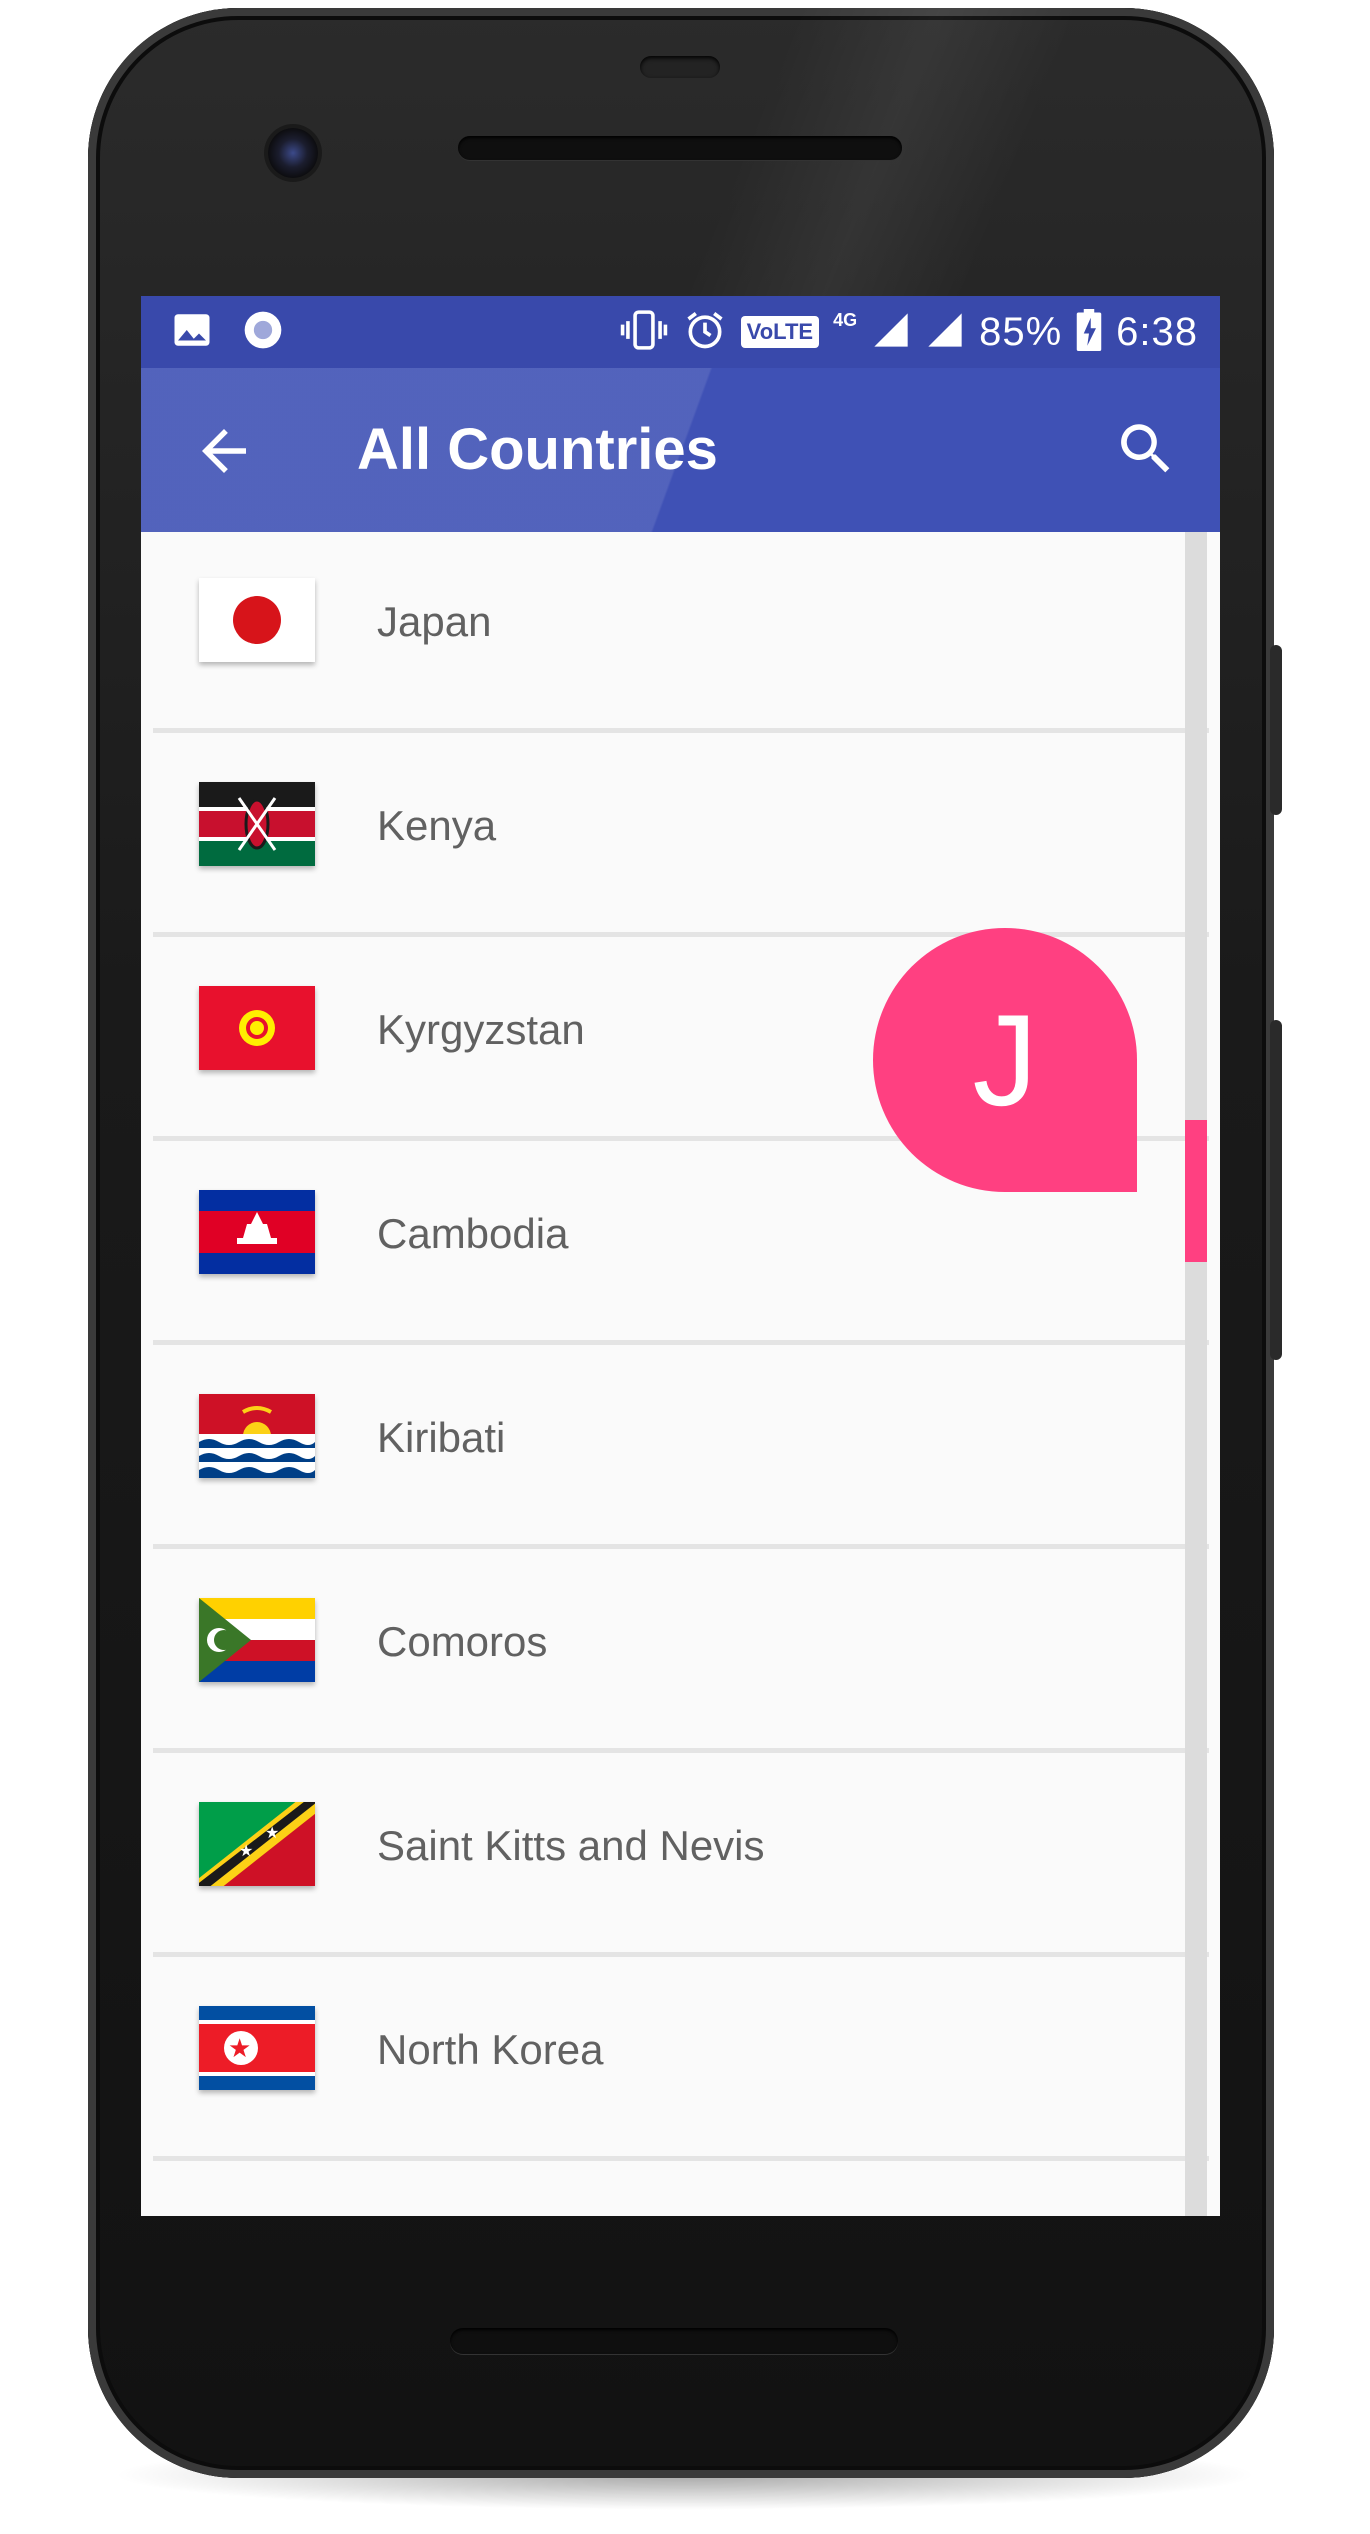  Describe the element at coordinates (257, 620) in the screenshot. I see `japan-flag` at that location.